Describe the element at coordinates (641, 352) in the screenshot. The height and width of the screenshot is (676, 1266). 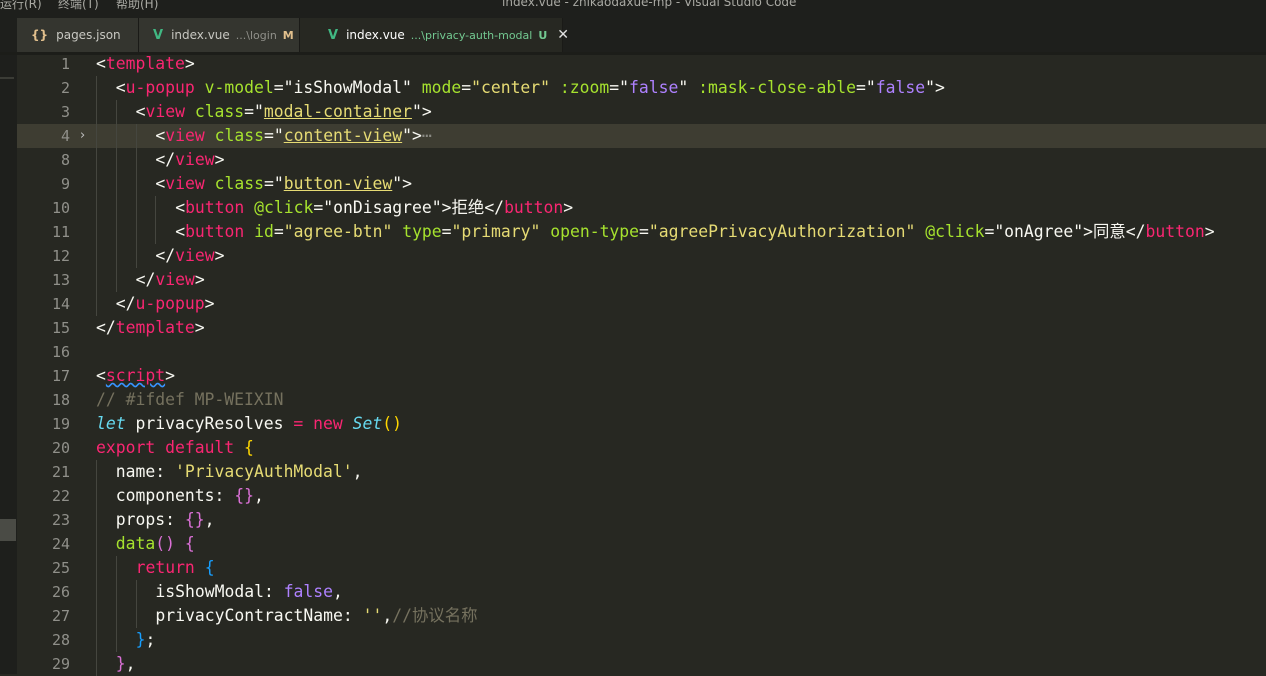
I see `code-line: 16` at that location.